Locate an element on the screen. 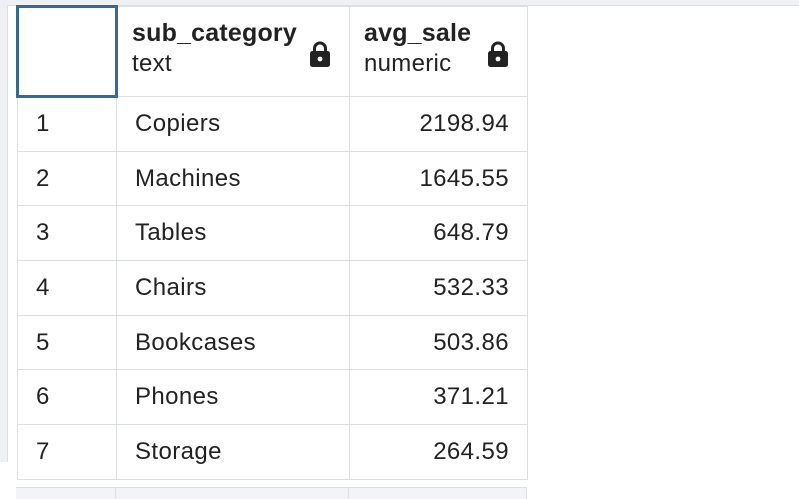  cell-avg-sale: 503.86 is located at coordinates (438, 342).